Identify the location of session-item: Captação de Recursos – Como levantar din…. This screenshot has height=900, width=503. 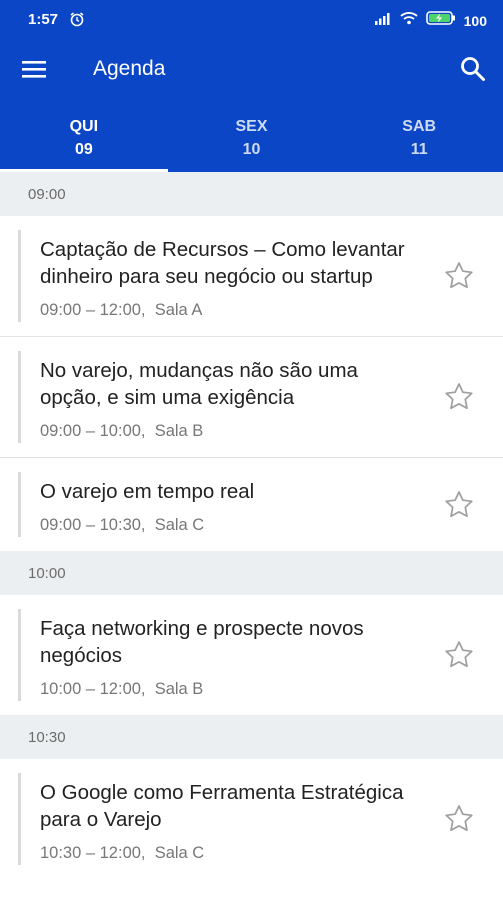
(251, 276).